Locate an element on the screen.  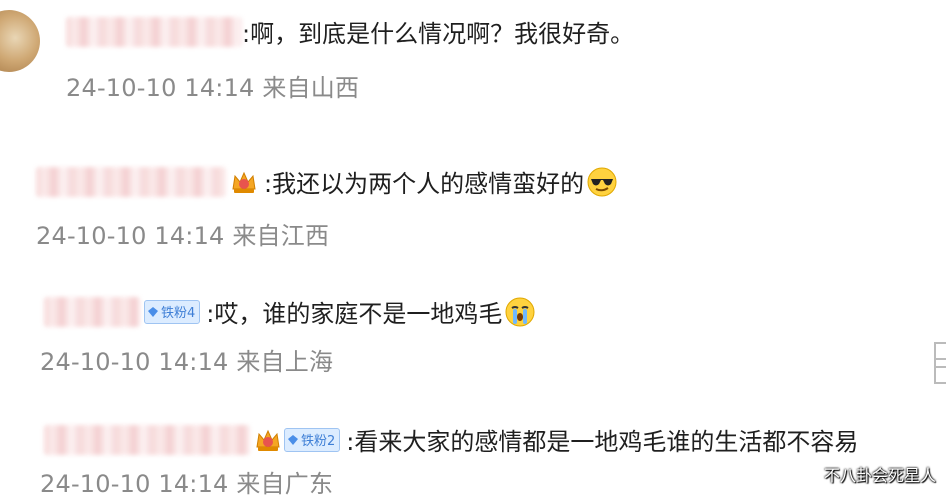
watermark: 不八卦会死星人 is located at coordinates (879, 475).